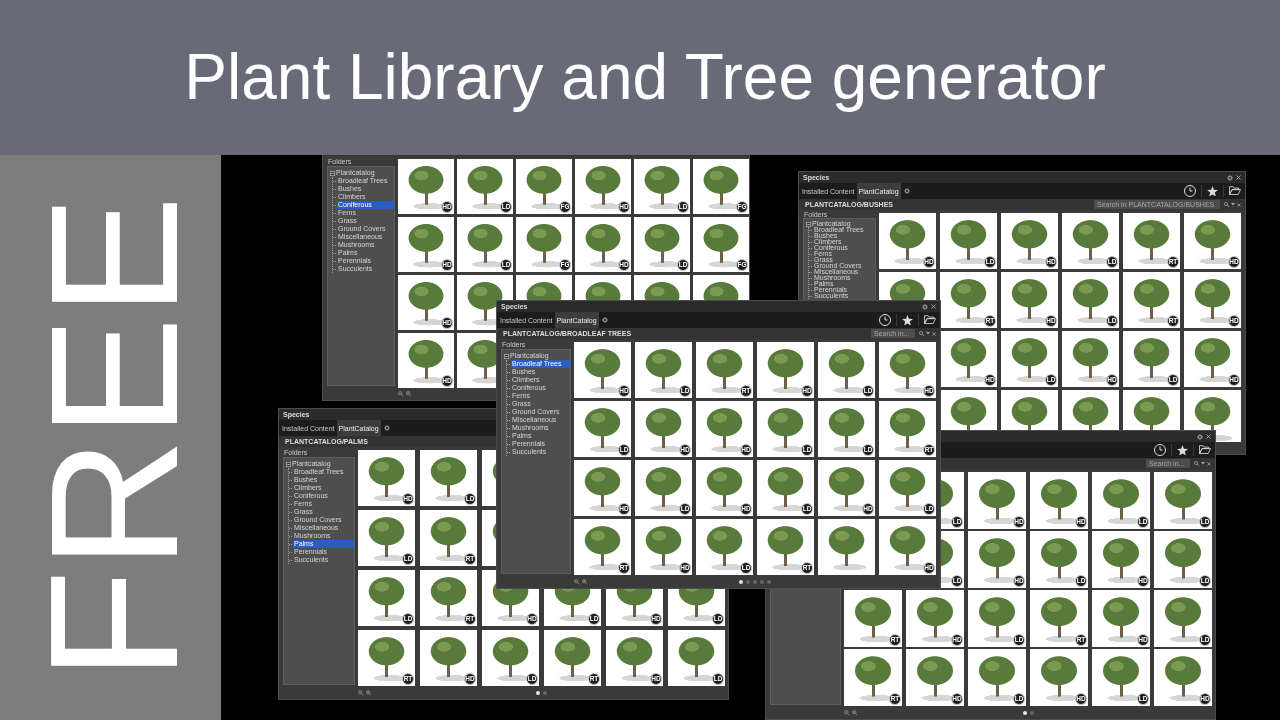  What do you see at coordinates (110, 437) in the screenshot?
I see `side-title: FREE` at bounding box center [110, 437].